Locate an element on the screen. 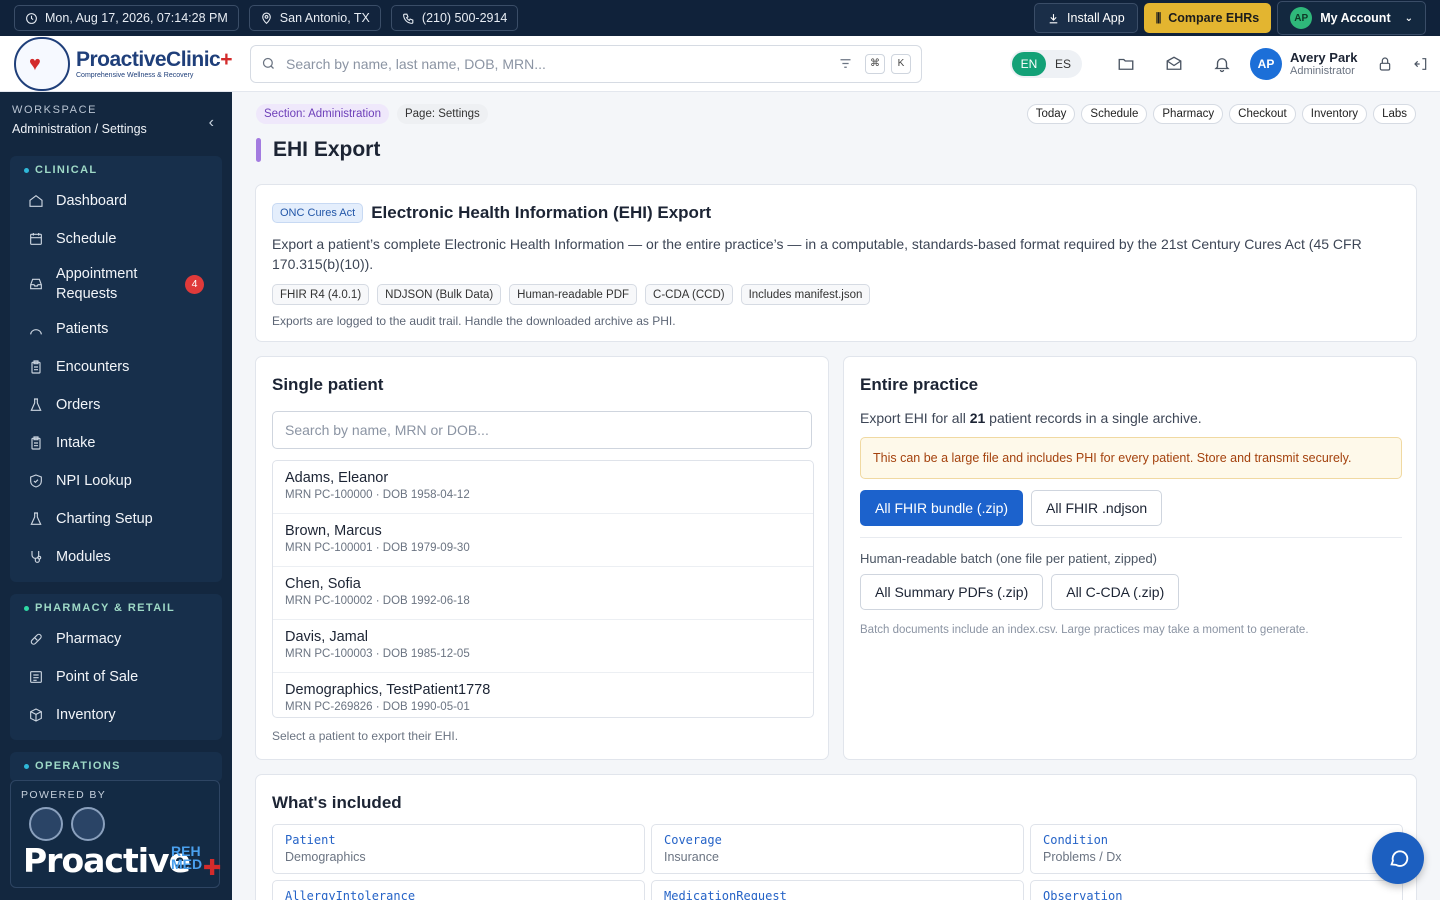 The width and height of the screenshot is (1440, 900). sidebar-item-appointment-requests: Appointment Requests 4 is located at coordinates (116, 284).